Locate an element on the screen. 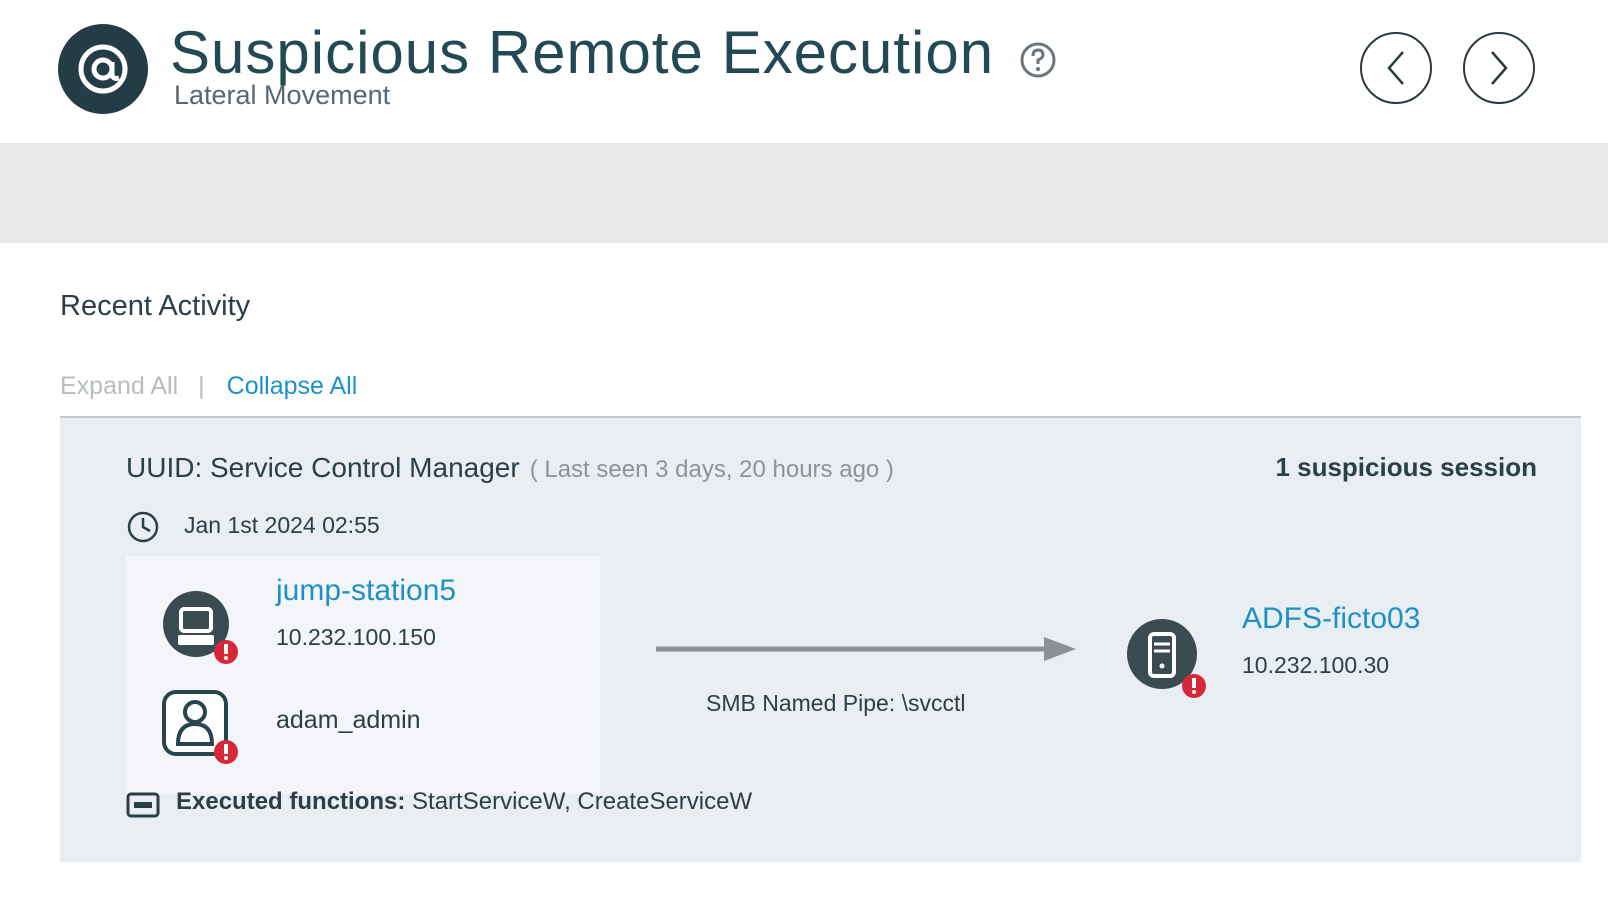  user-alert-icon is located at coordinates (200, 727).